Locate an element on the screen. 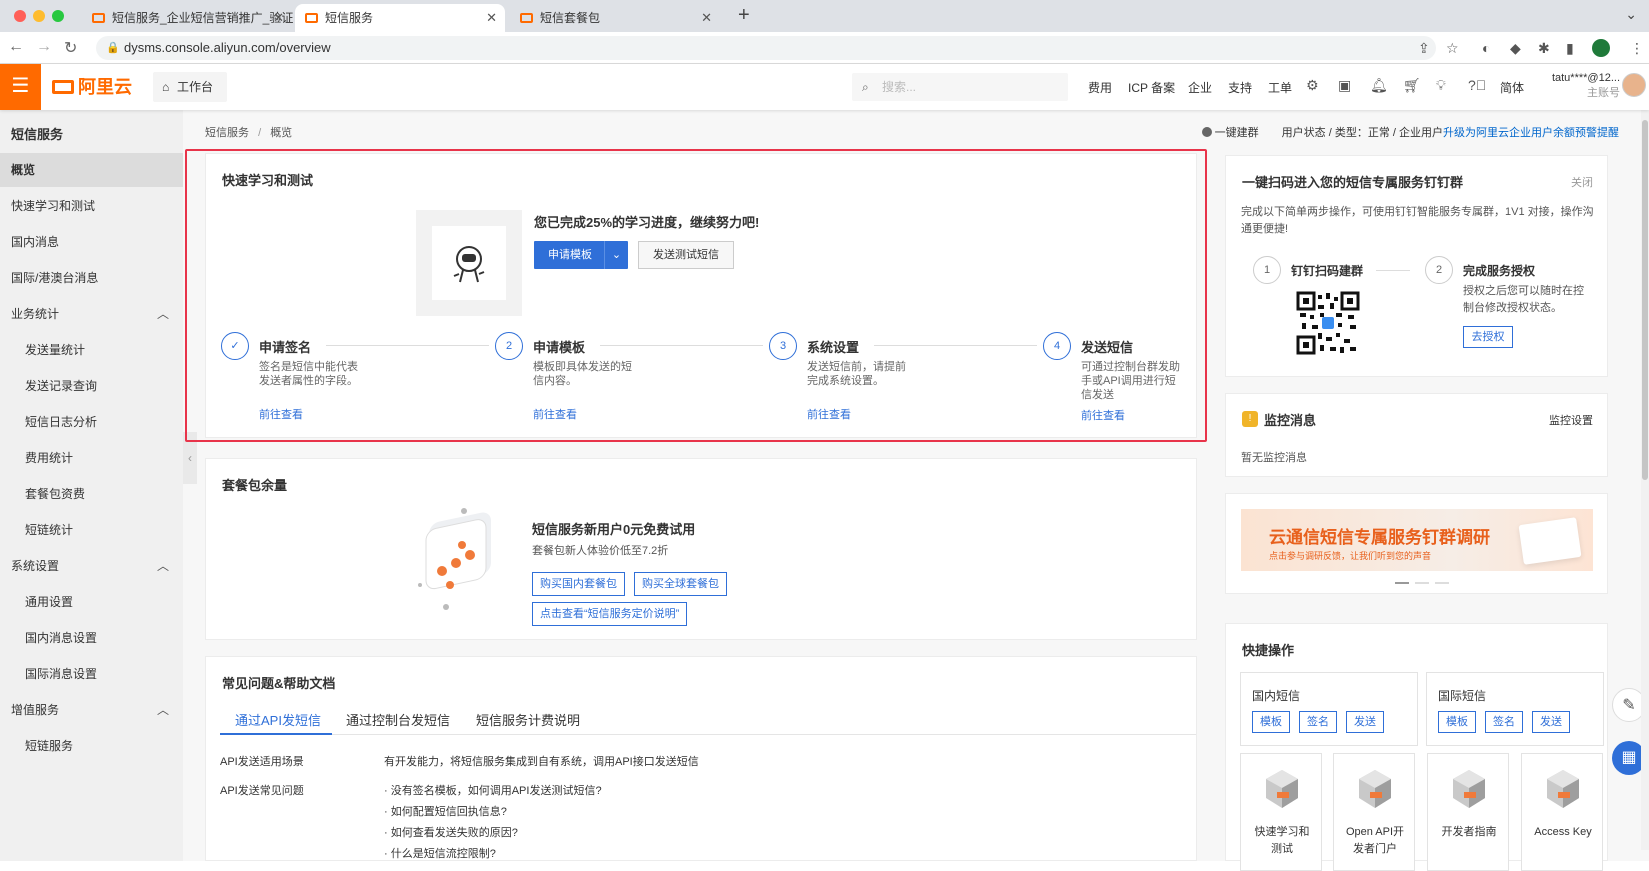 This screenshot has height=871, width=1649. side-panel-icon: ▮ is located at coordinates (1570, 48).